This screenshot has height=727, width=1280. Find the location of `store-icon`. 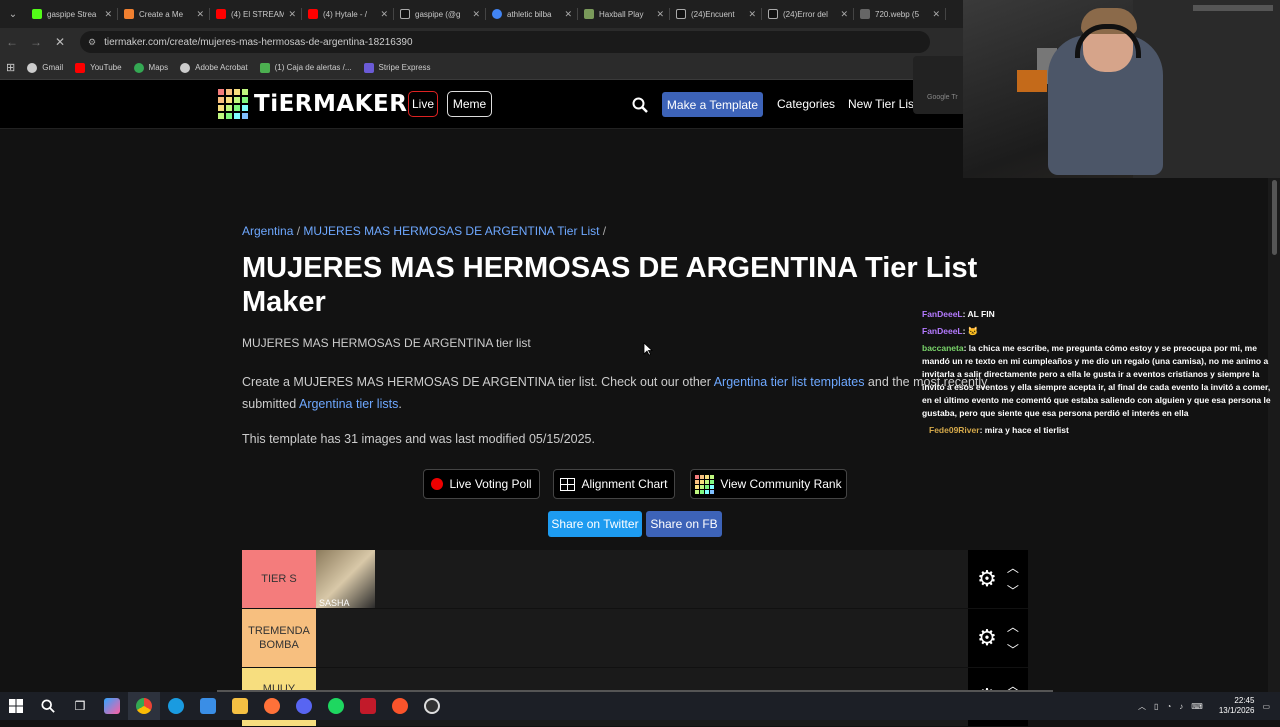

store-icon is located at coordinates (208, 706).